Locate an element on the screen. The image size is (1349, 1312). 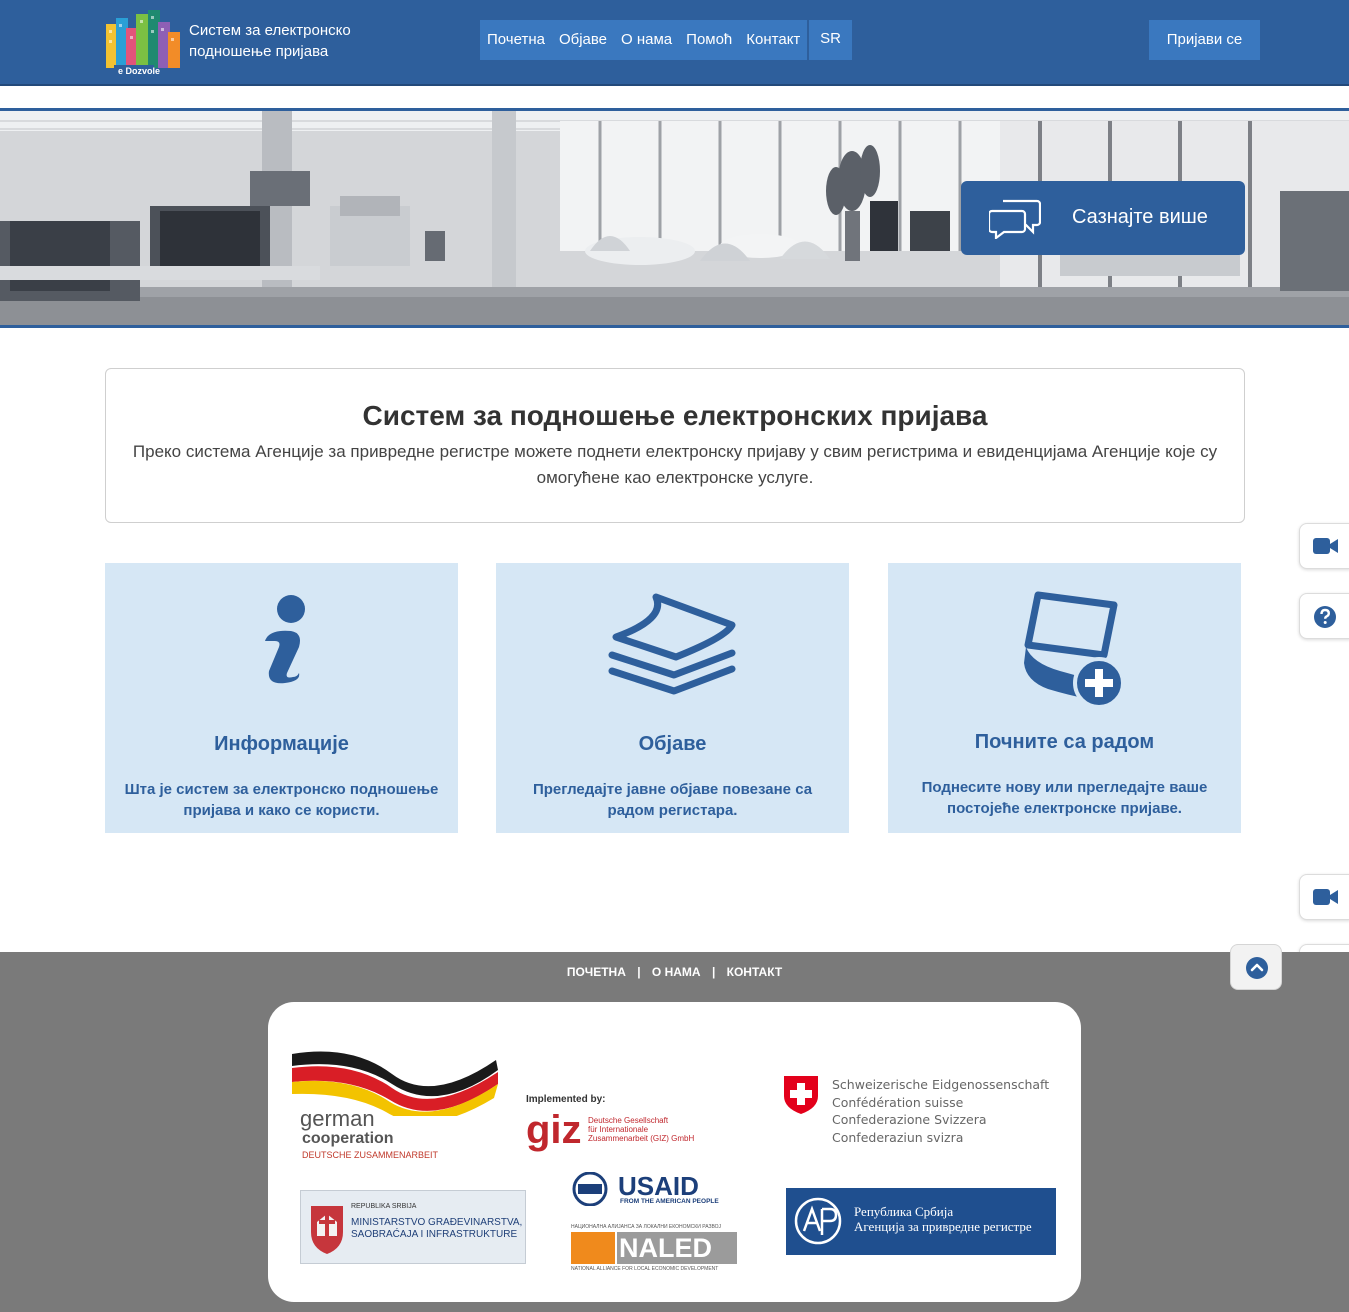
giz-implemented: Implemented by: is located at coordinates (566, 1099).